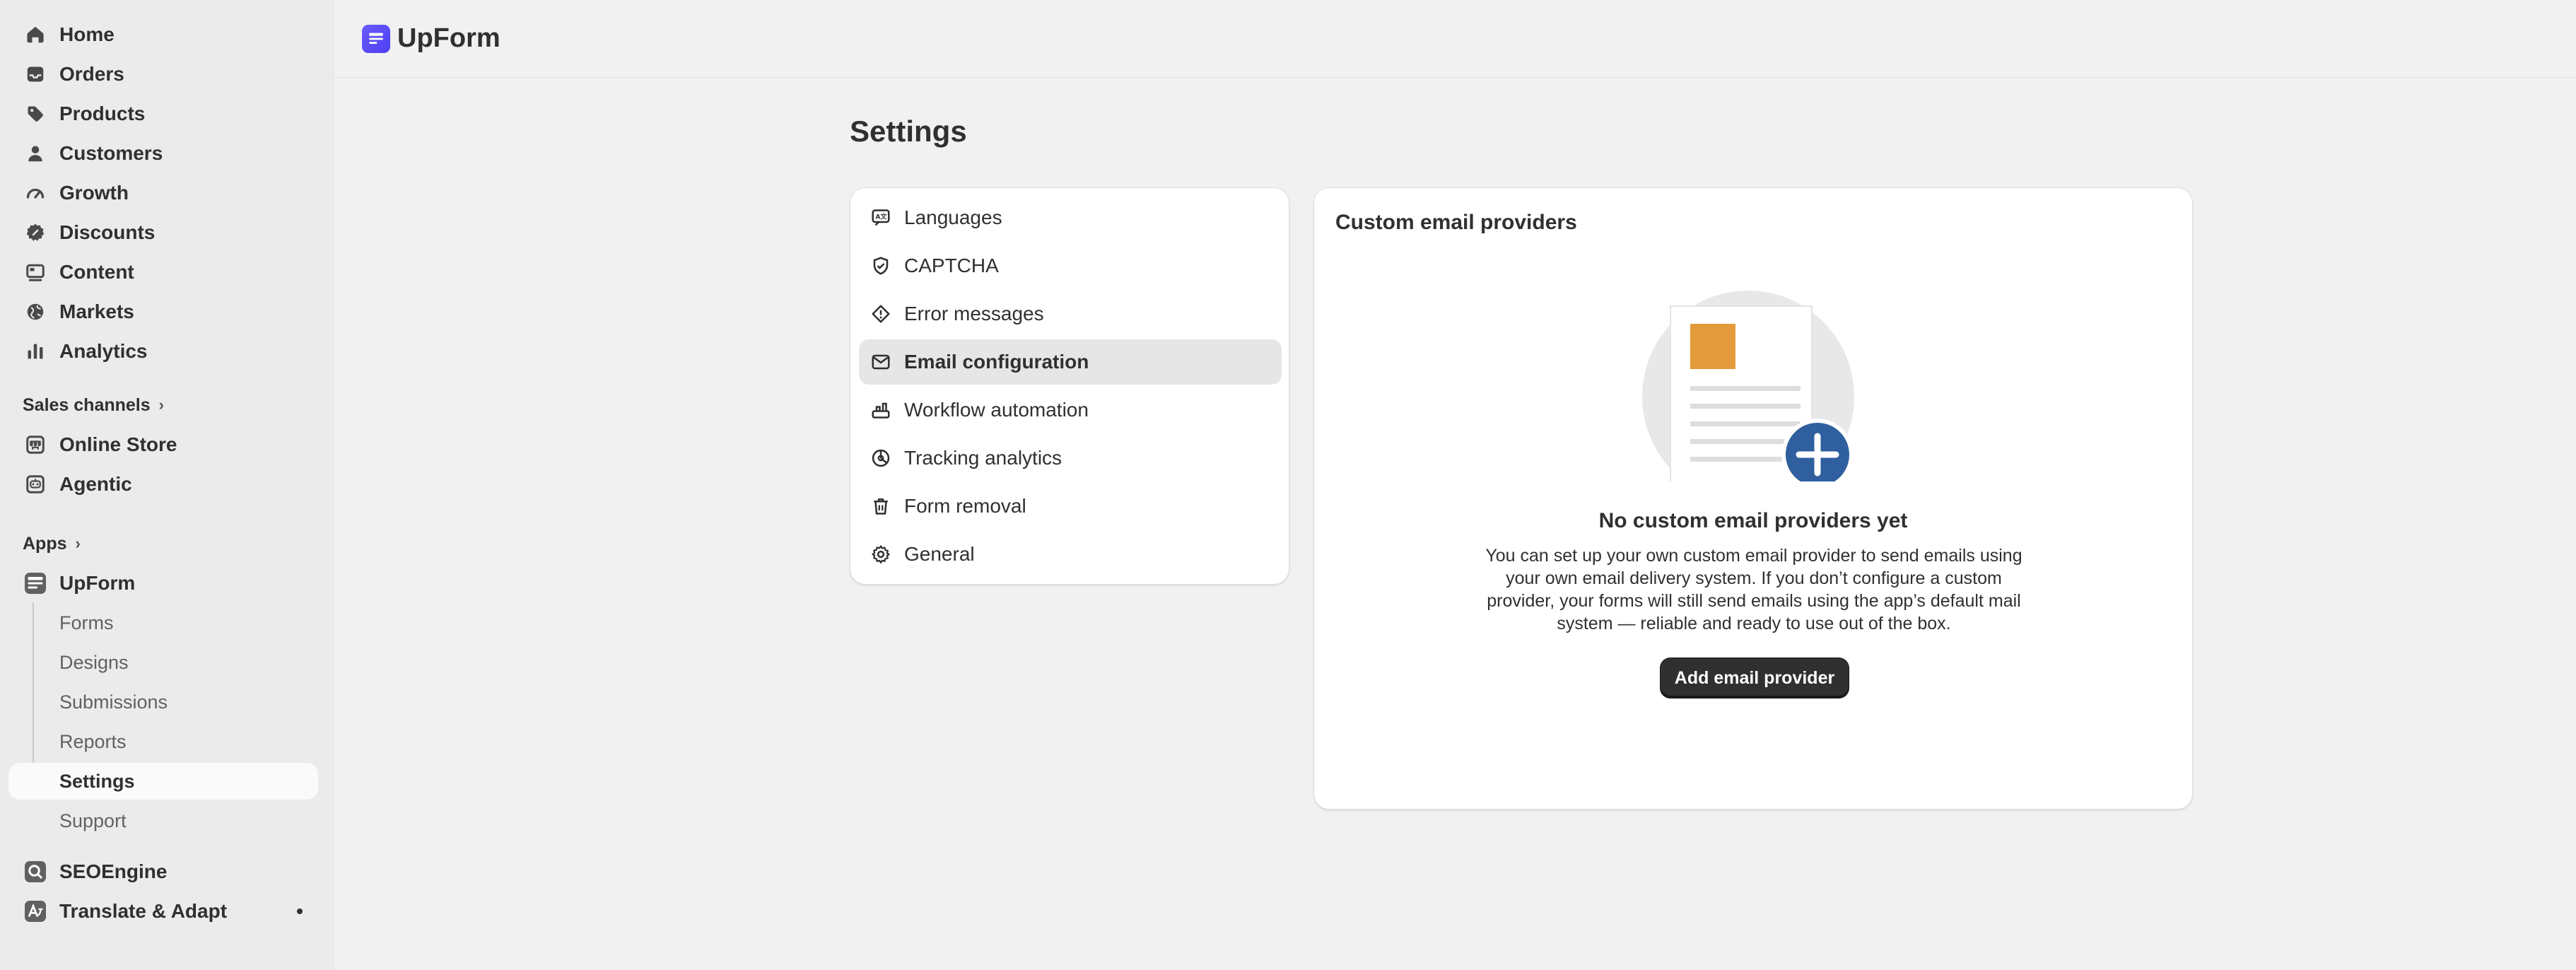  I want to click on nav-label: SEOEngine, so click(113, 871).